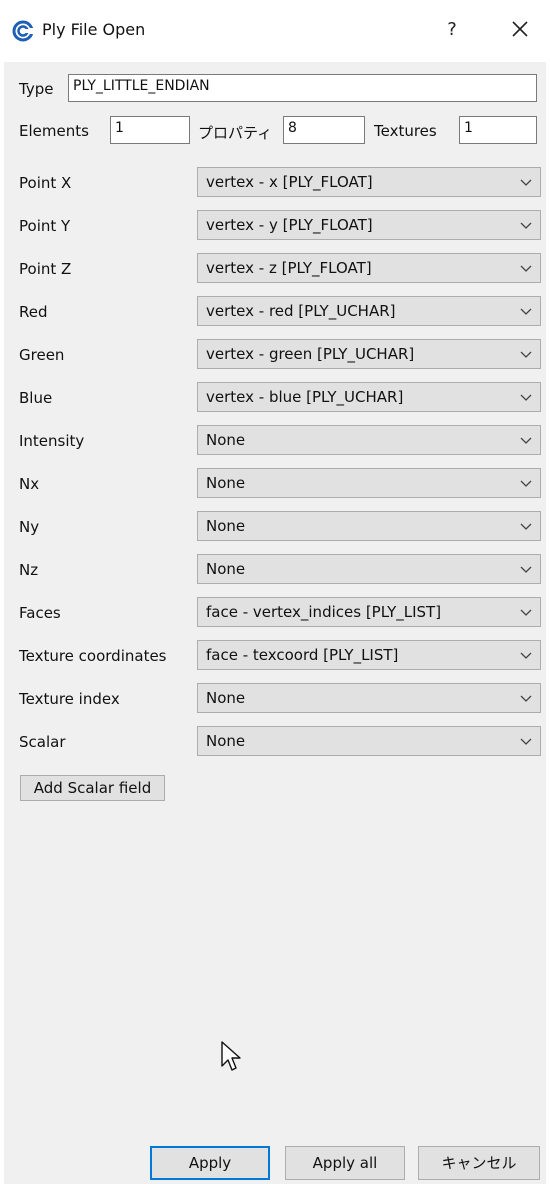 The height and width of the screenshot is (1184, 550). What do you see at coordinates (93, 656) in the screenshot?
I see `field-label-texture-coordinates: Texture coordinates` at bounding box center [93, 656].